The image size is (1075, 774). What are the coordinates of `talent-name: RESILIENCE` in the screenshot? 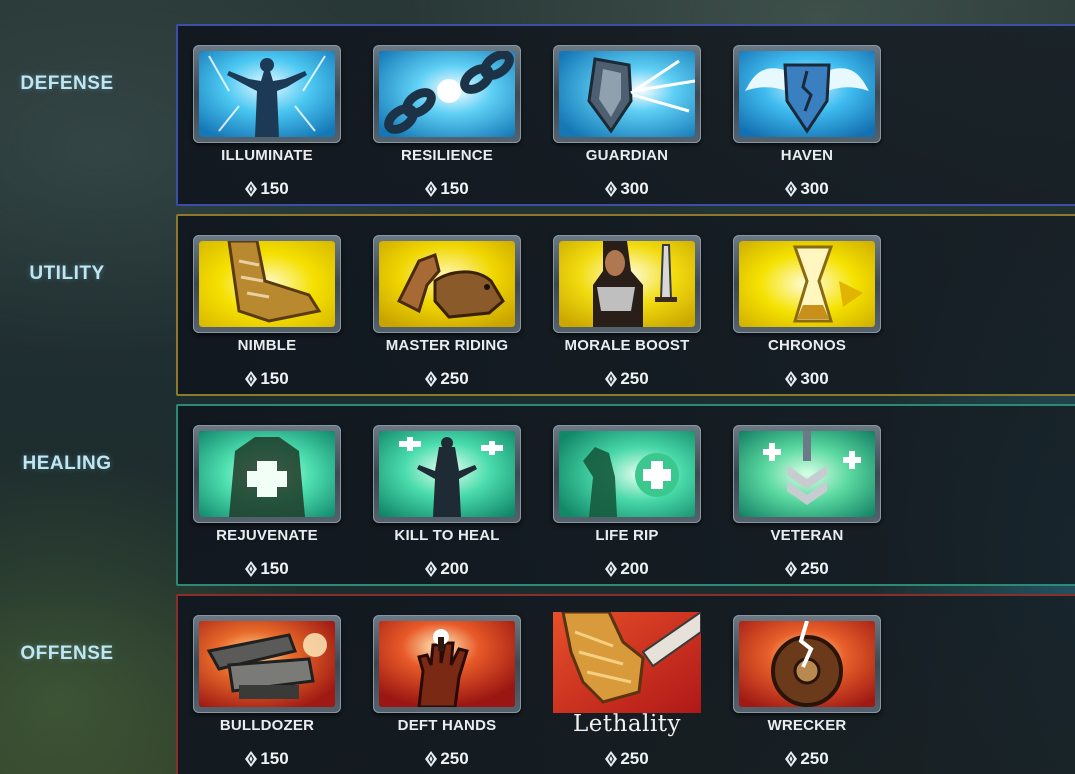 It's located at (446, 155).